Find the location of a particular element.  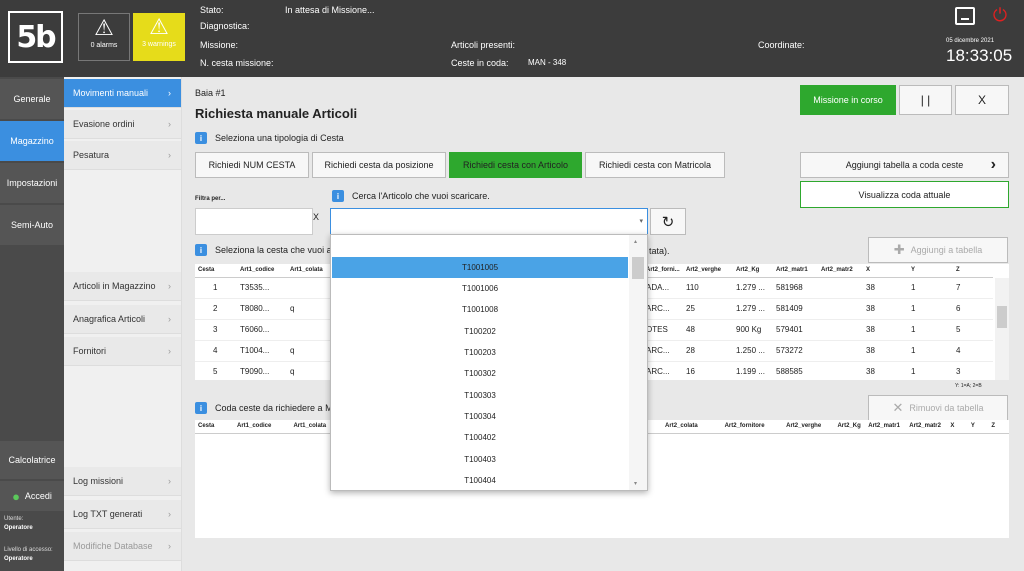

dropdown-scrollbar: ▴ ▾ is located at coordinates (638, 362).